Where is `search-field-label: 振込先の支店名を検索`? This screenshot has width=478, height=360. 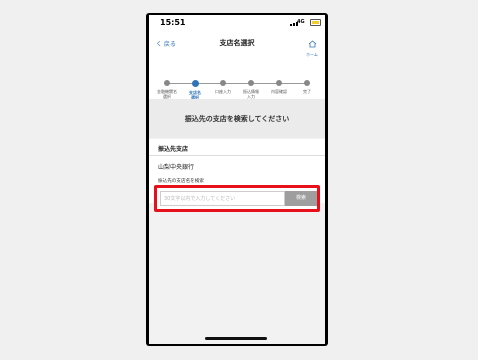
search-field-label: 振込先の支店名を検索 is located at coordinates (181, 181).